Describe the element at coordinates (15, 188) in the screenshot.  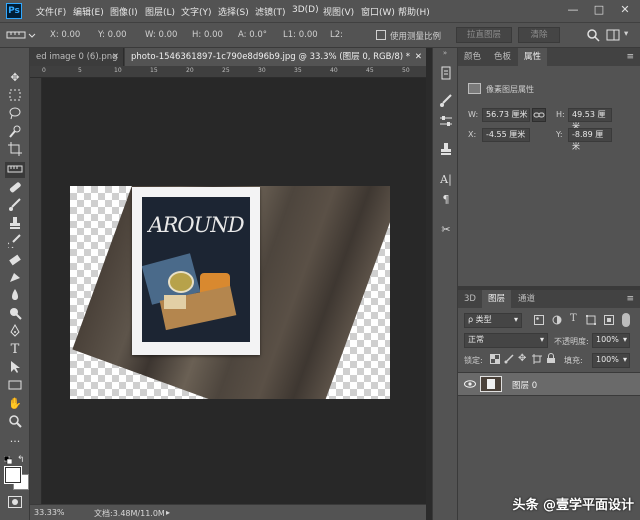
I see `healing-brush-tool-icon` at that location.